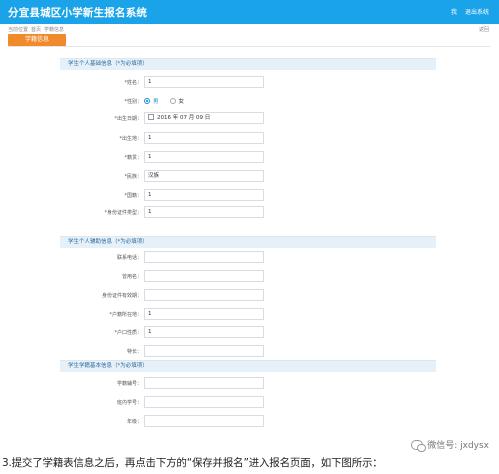  I want to click on phone-input, so click(204, 257).